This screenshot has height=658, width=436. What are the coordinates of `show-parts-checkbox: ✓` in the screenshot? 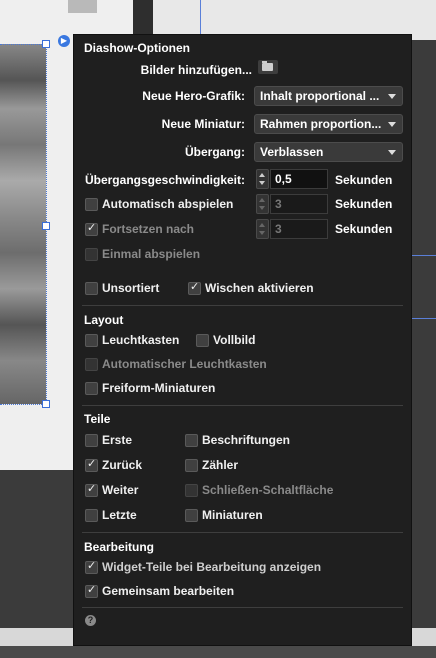 It's located at (91, 567).